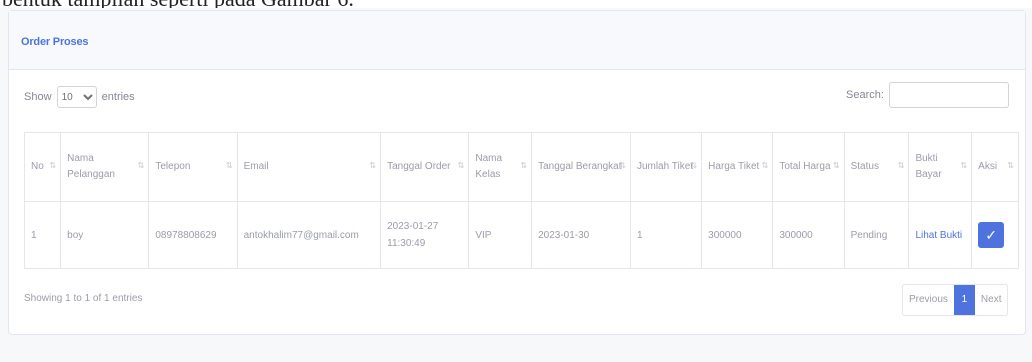  Describe the element at coordinates (105, 167) in the screenshot. I see `column-header-nama-pelanggan: Nama Pelanggan ⇅` at that location.